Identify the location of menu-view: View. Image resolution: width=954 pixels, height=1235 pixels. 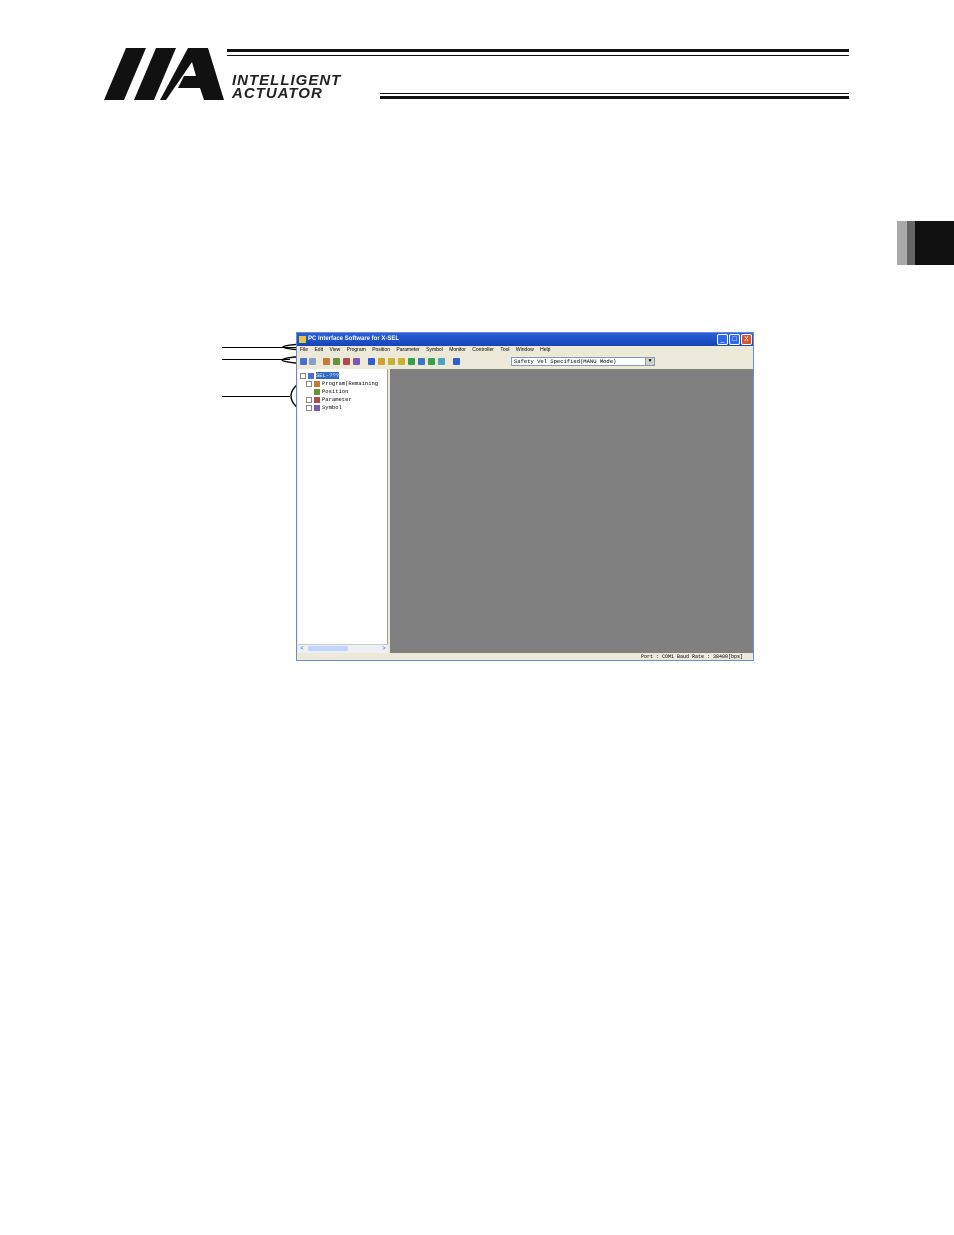
(334, 350).